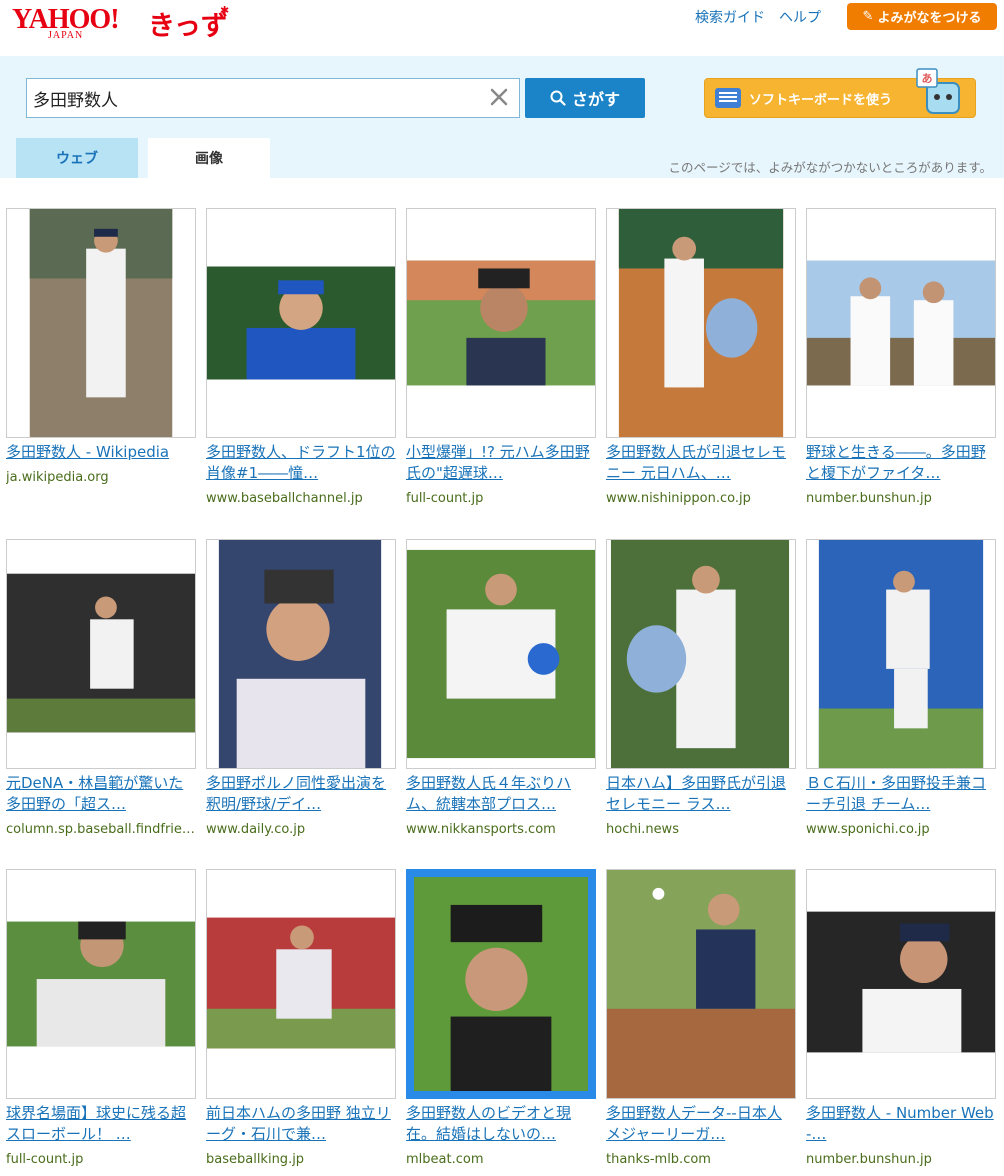 The height and width of the screenshot is (1176, 1004). What do you see at coordinates (868, 16) in the screenshot?
I see `pencil-icon: ✎` at bounding box center [868, 16].